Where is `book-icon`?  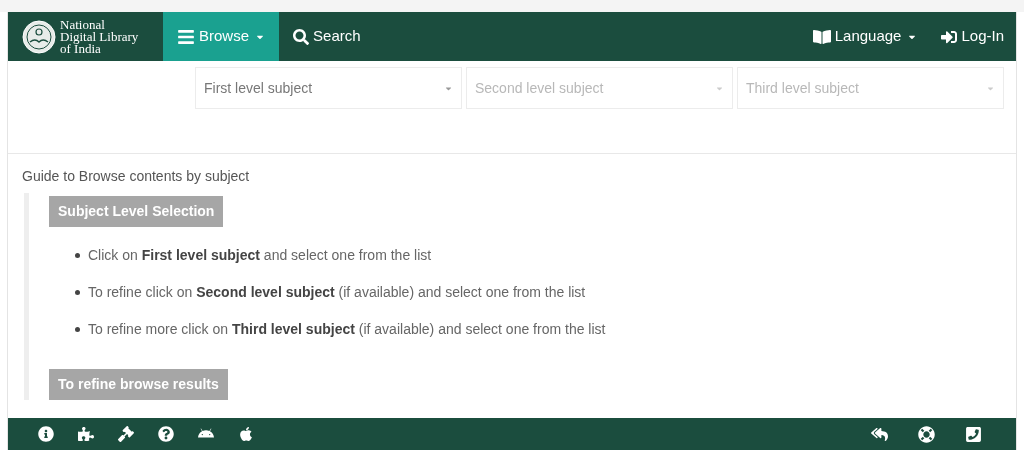
book-icon is located at coordinates (821, 36).